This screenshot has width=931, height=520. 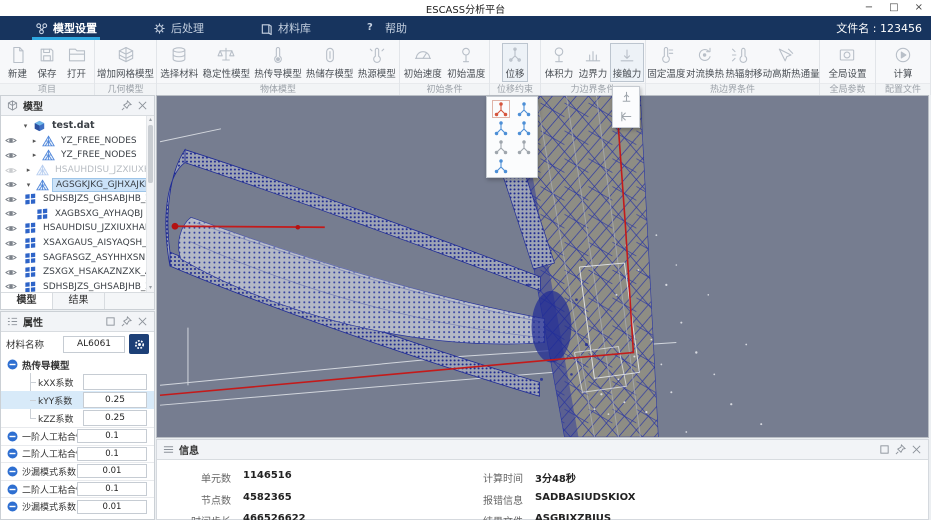 I want to click on tree-item-6: XAGBSXG_AYHAQBJ, so click(x=73, y=214).